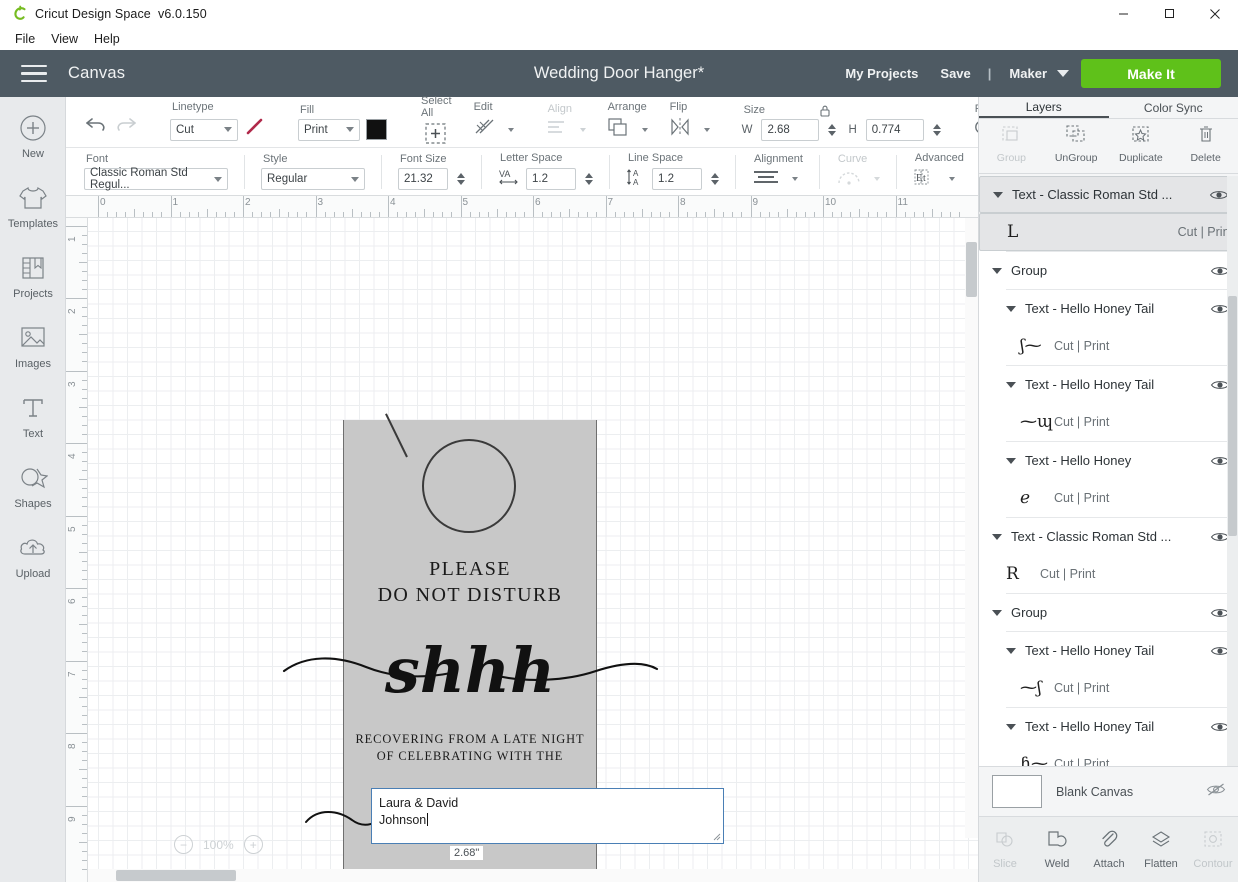 This screenshot has height=882, width=1238. What do you see at coordinates (1108, 498) in the screenshot?
I see `layer-sublayer-row: ℯ Cut | Print` at bounding box center [1108, 498].